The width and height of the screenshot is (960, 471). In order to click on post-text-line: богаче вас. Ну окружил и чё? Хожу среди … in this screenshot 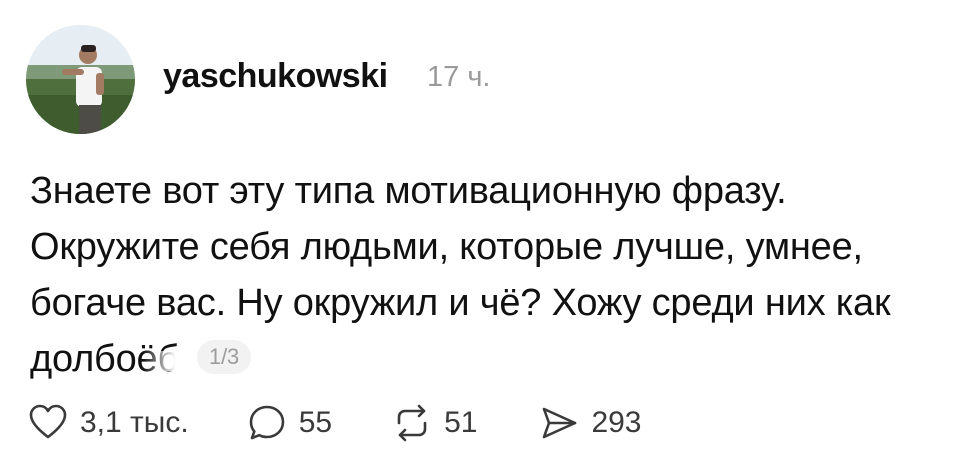, I will do `click(460, 303)`.